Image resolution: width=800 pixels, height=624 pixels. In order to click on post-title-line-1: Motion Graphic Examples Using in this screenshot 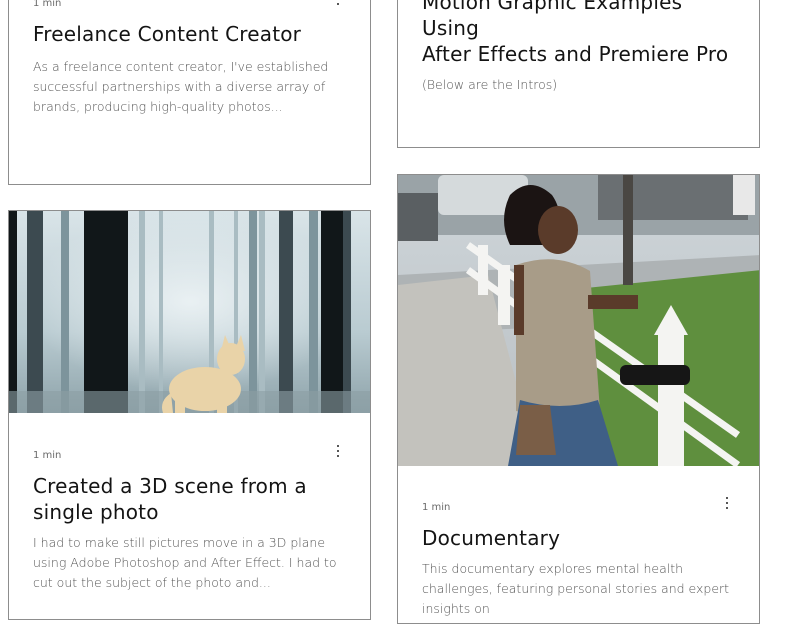, I will do `click(552, 20)`.